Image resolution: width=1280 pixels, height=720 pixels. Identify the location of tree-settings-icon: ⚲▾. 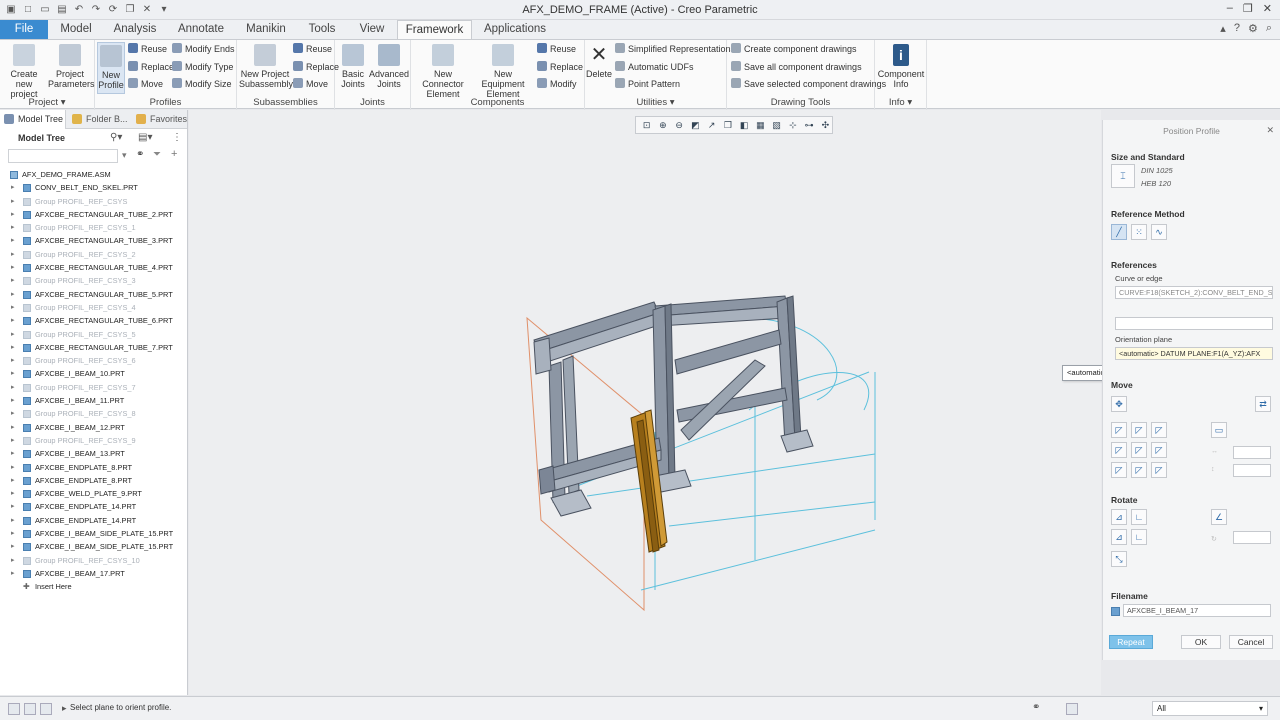
(116, 137).